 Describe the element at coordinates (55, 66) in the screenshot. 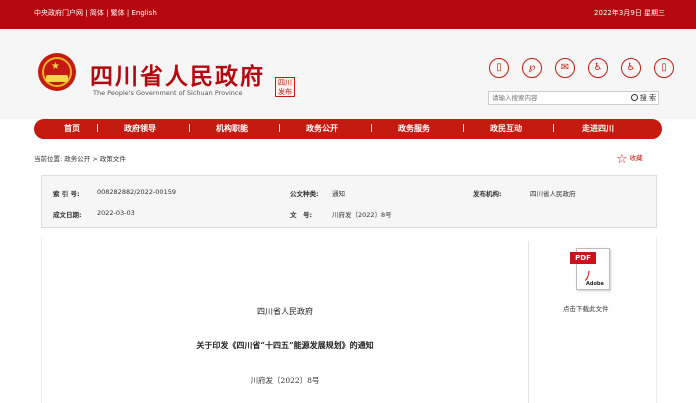

I see `emblem-star-icon: ★` at that location.